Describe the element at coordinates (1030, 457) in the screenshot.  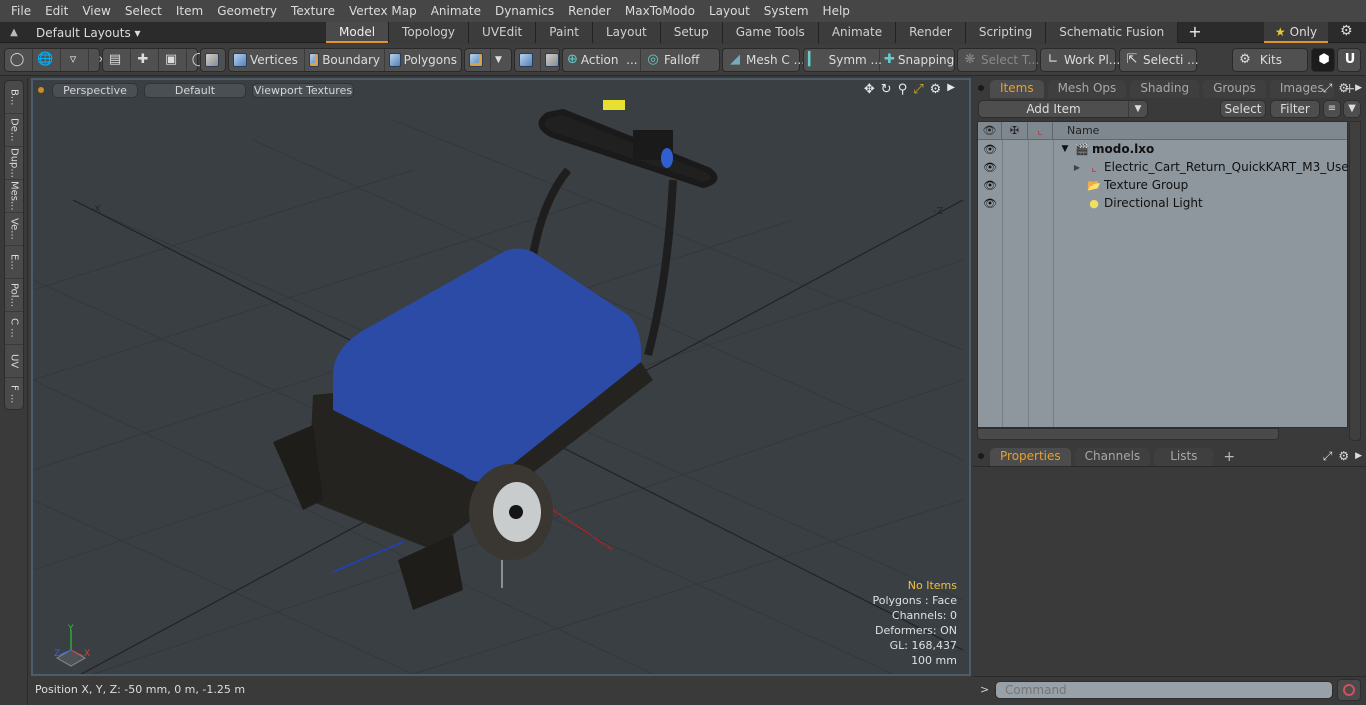
I see `tab-properties: Properties` at that location.